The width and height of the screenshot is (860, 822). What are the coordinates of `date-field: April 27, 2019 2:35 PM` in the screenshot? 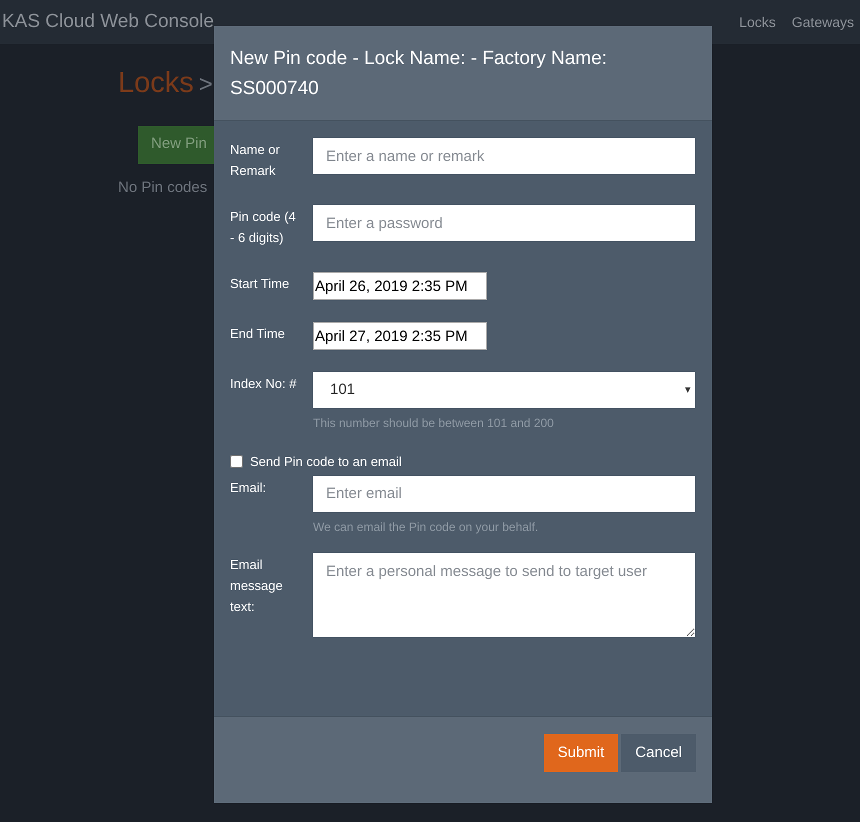 It's located at (400, 336).